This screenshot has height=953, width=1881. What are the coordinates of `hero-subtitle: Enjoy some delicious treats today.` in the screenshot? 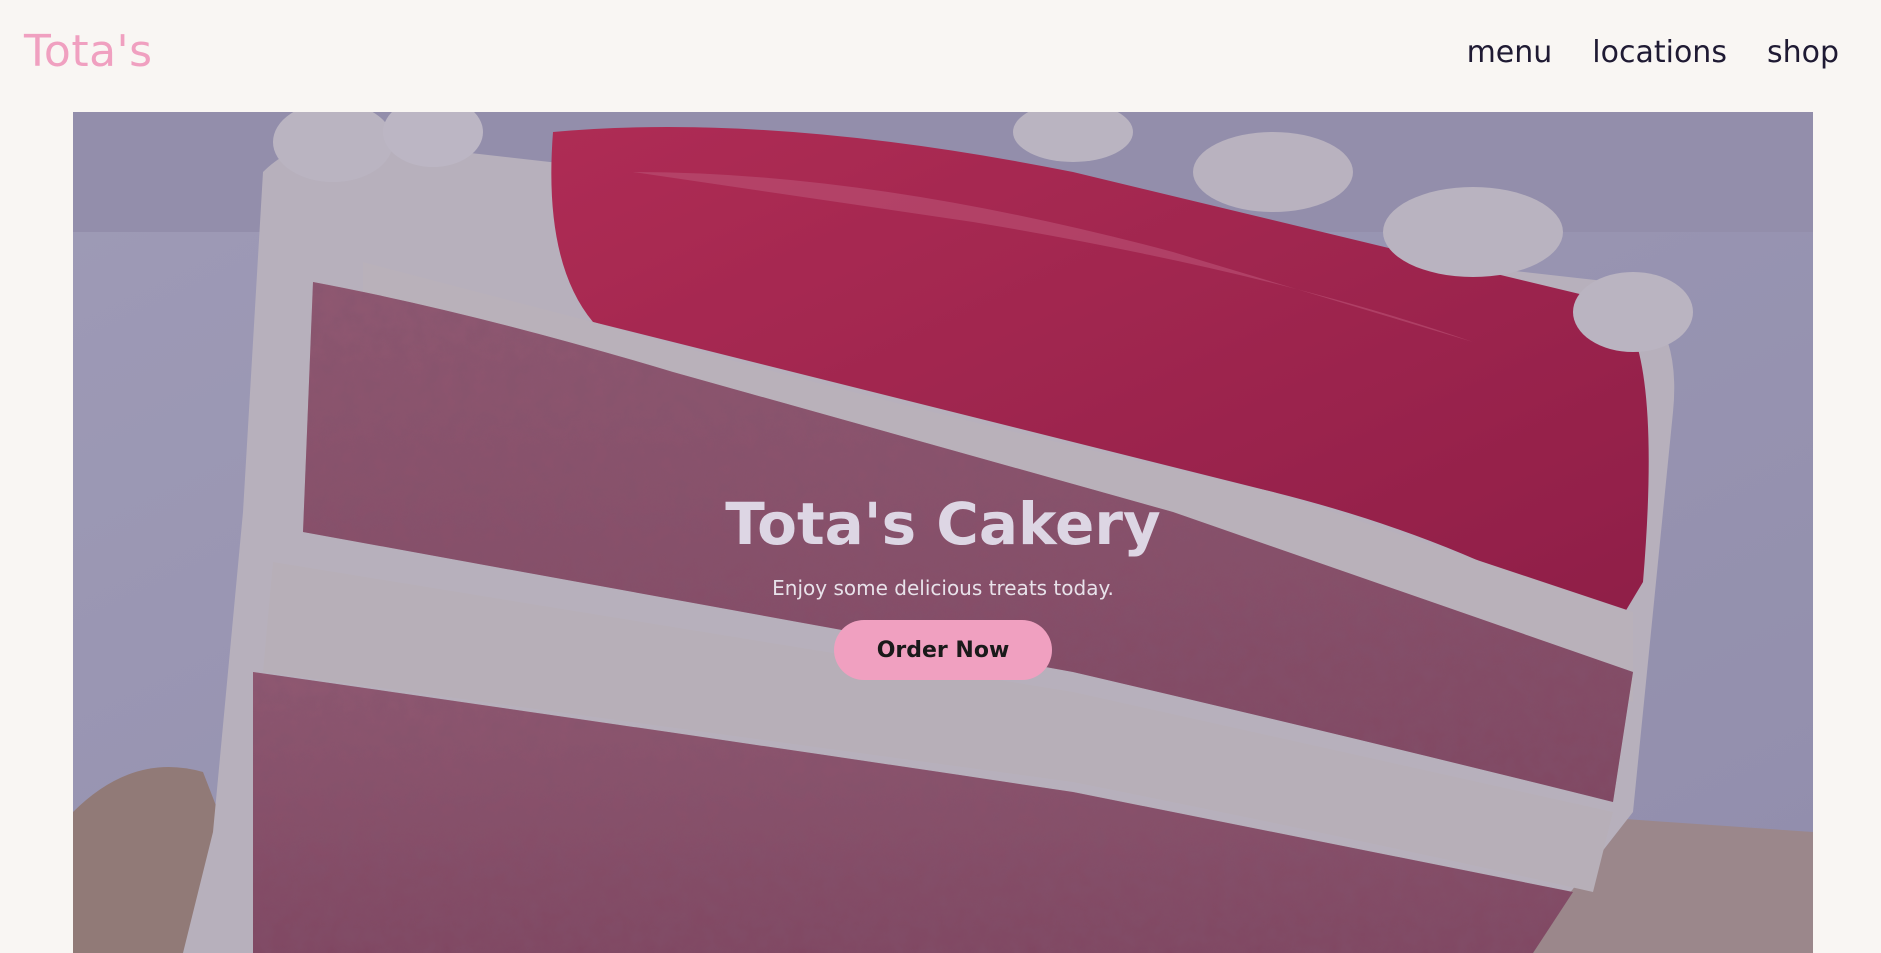 It's located at (943, 588).